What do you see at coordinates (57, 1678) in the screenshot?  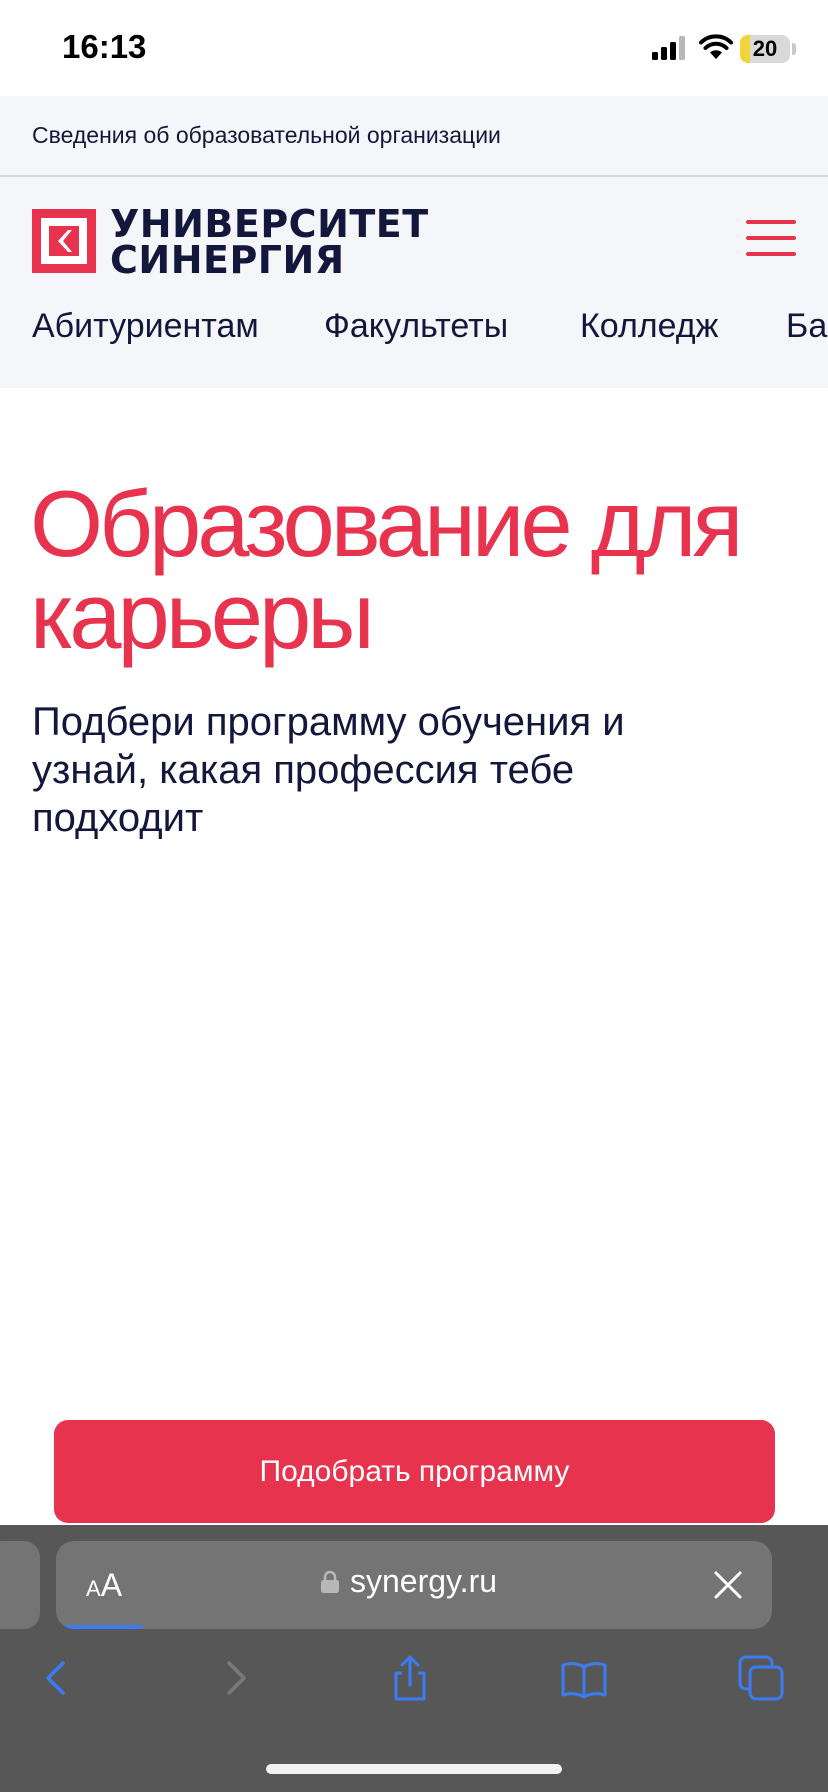 I see `back-icon` at bounding box center [57, 1678].